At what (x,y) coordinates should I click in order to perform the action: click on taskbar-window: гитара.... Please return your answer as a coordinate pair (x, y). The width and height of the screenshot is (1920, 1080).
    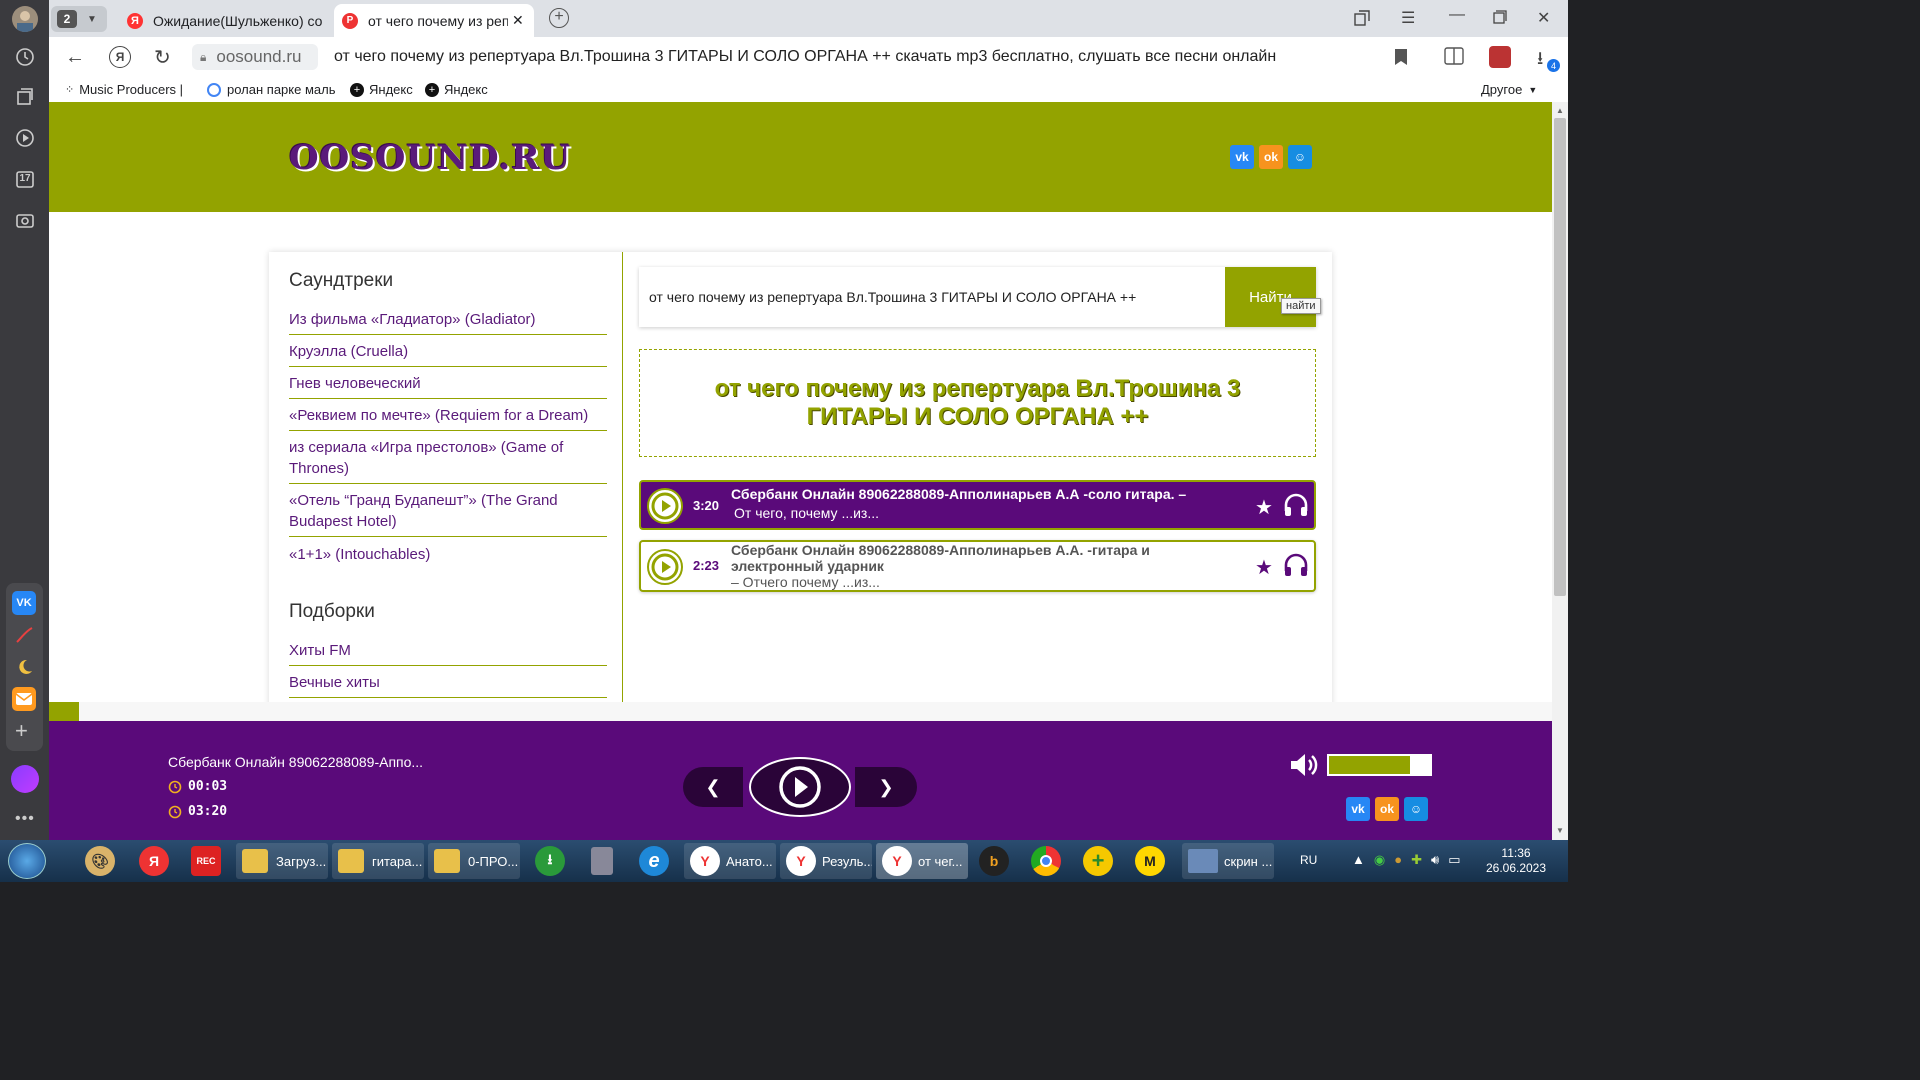
    Looking at the image, I should click on (378, 861).